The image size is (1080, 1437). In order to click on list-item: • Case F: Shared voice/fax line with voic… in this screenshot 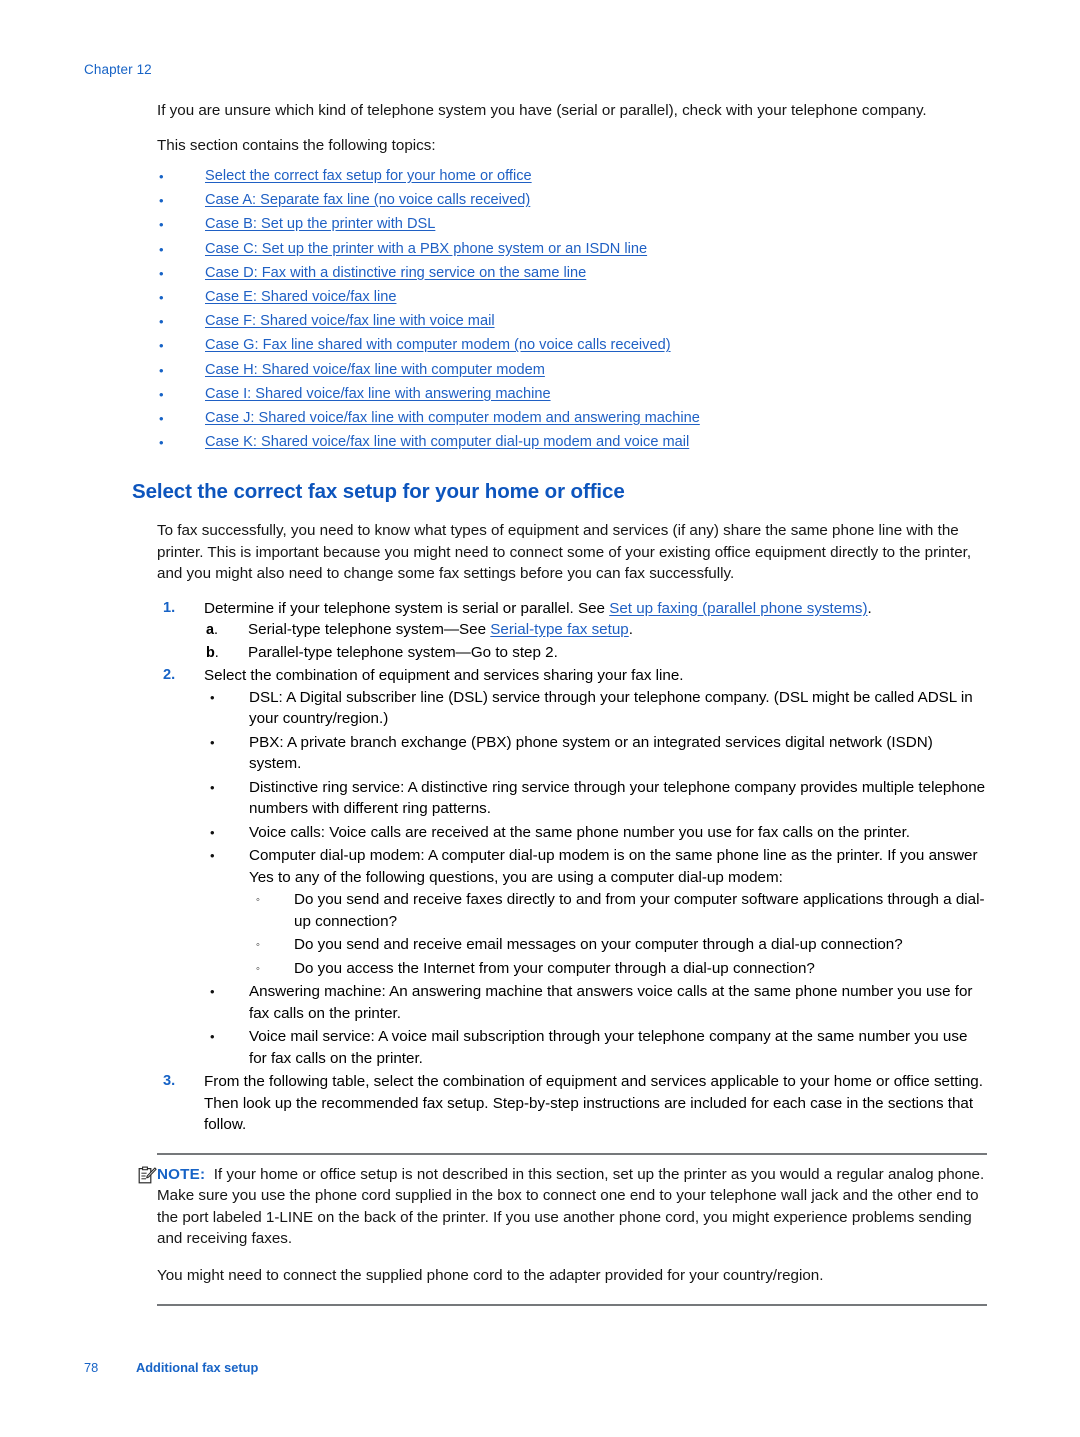, I will do `click(572, 321)`.